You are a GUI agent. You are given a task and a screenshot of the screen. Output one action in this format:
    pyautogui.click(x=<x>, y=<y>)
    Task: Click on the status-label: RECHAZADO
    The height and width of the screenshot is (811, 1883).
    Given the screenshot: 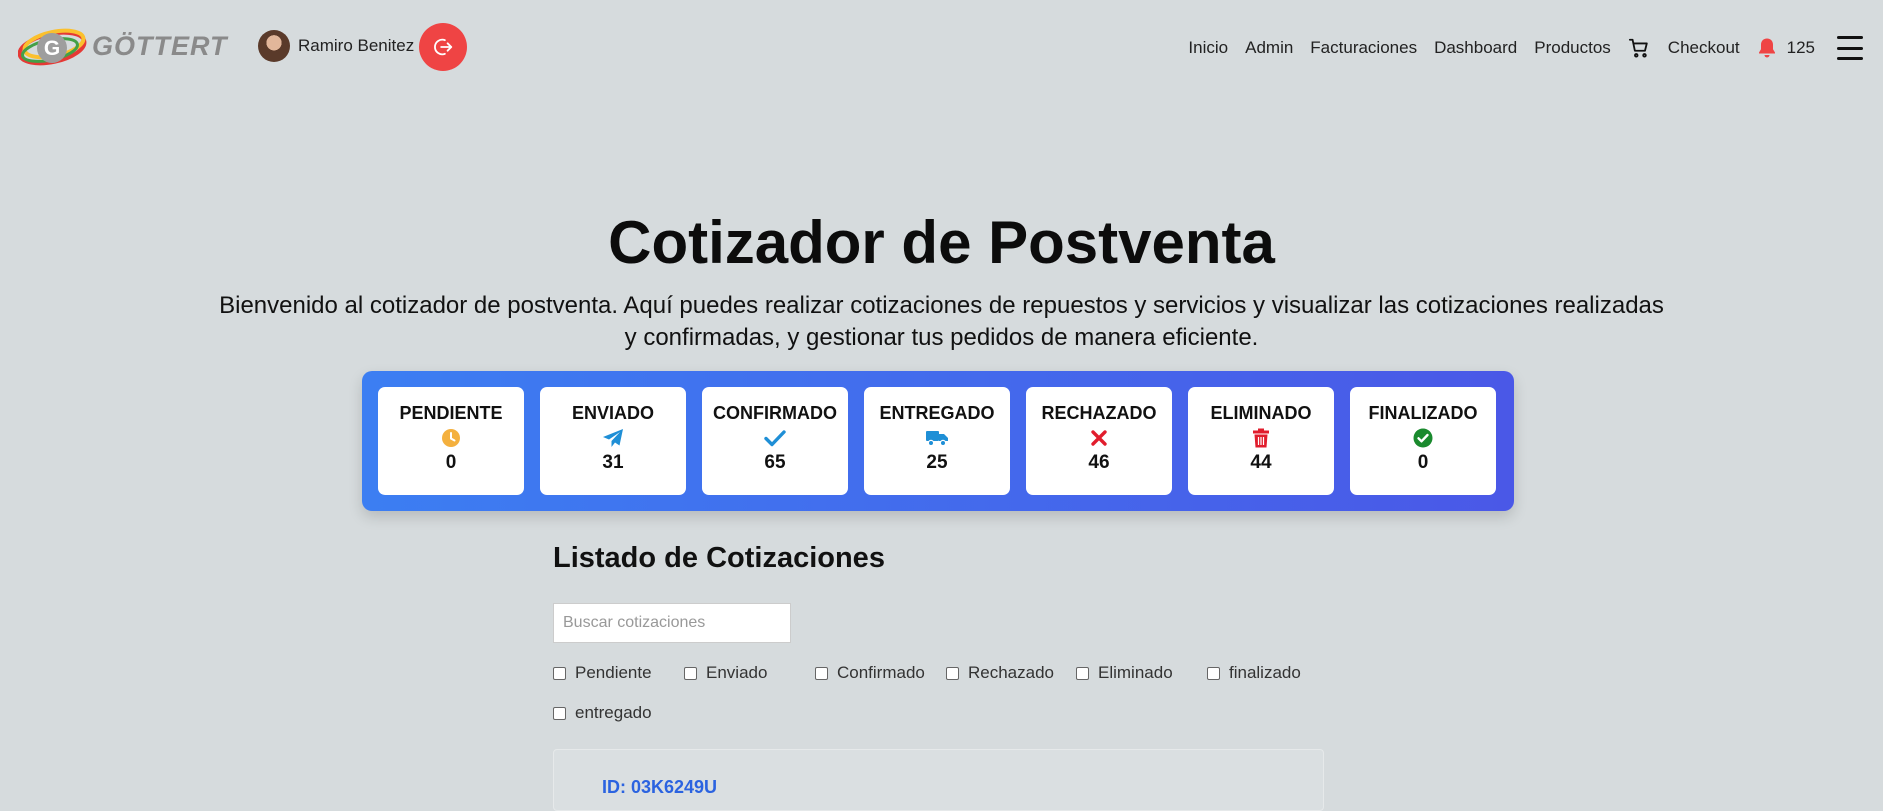 What is the action you would take?
    pyautogui.click(x=1099, y=413)
    